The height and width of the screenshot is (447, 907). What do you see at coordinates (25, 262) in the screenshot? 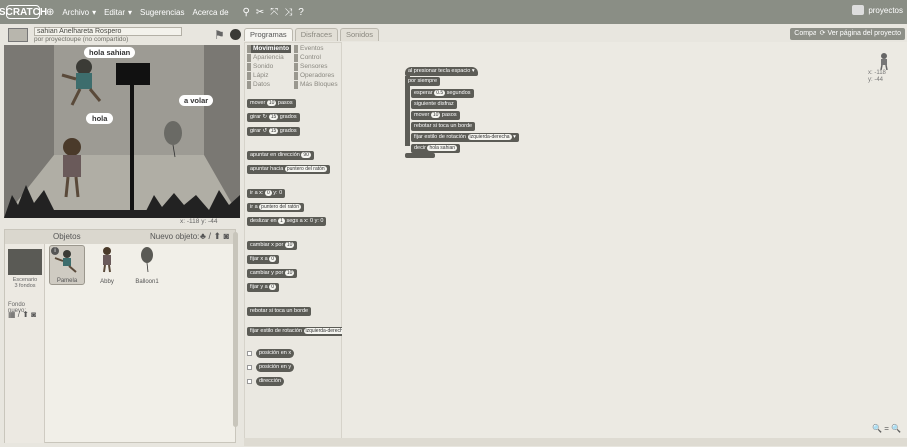
I see `stage-thumbnail` at bounding box center [25, 262].